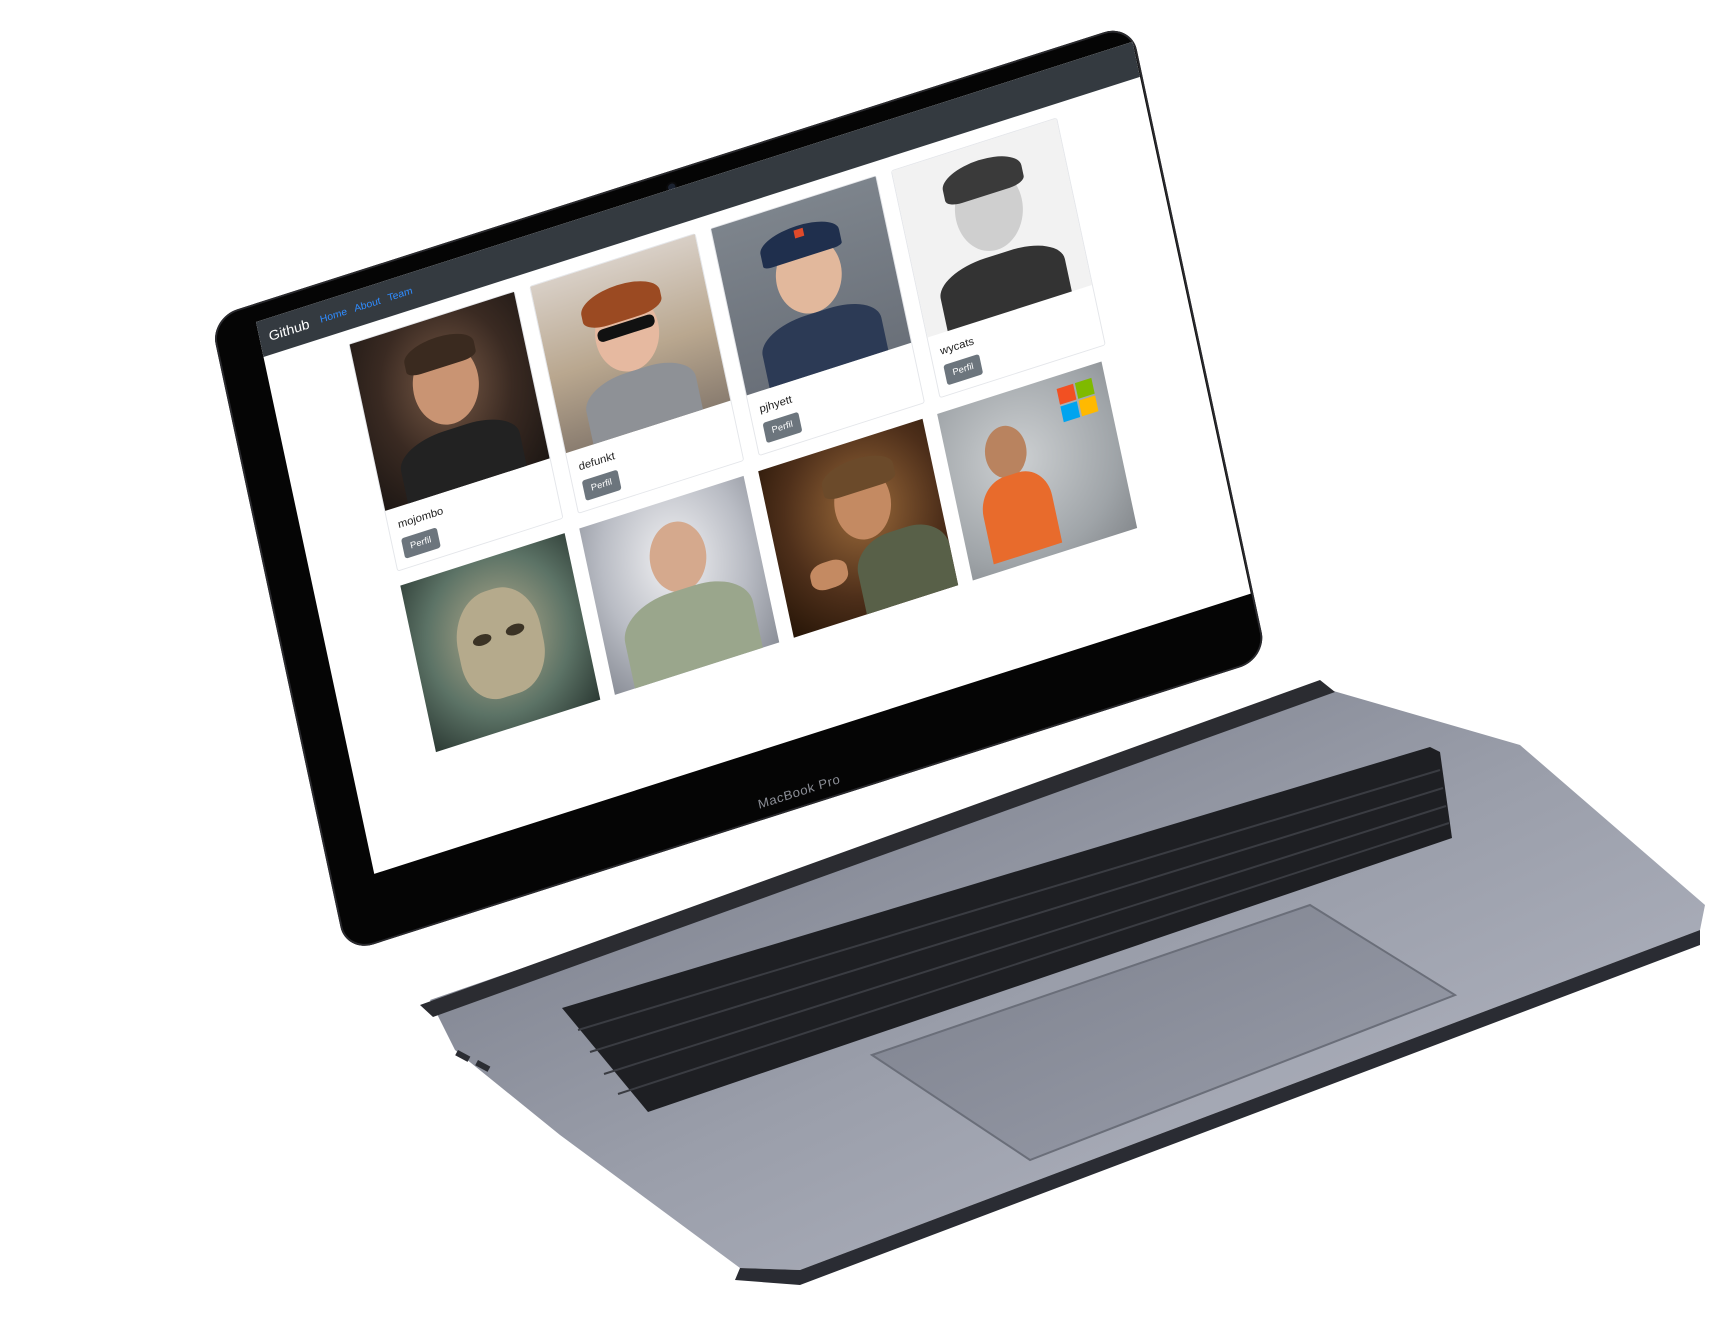 The image size is (1709, 1323). I want to click on user-card: mojombo Perfil, so click(456, 431).